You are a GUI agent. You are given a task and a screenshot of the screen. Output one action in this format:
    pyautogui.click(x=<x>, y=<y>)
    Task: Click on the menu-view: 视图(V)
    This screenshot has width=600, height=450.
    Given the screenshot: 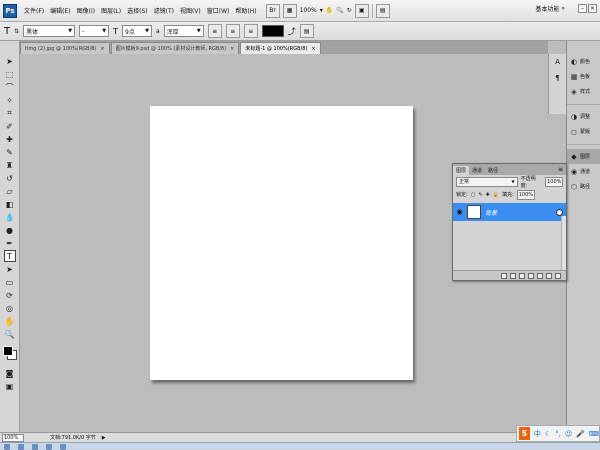 What is the action you would take?
    pyautogui.click(x=190, y=10)
    